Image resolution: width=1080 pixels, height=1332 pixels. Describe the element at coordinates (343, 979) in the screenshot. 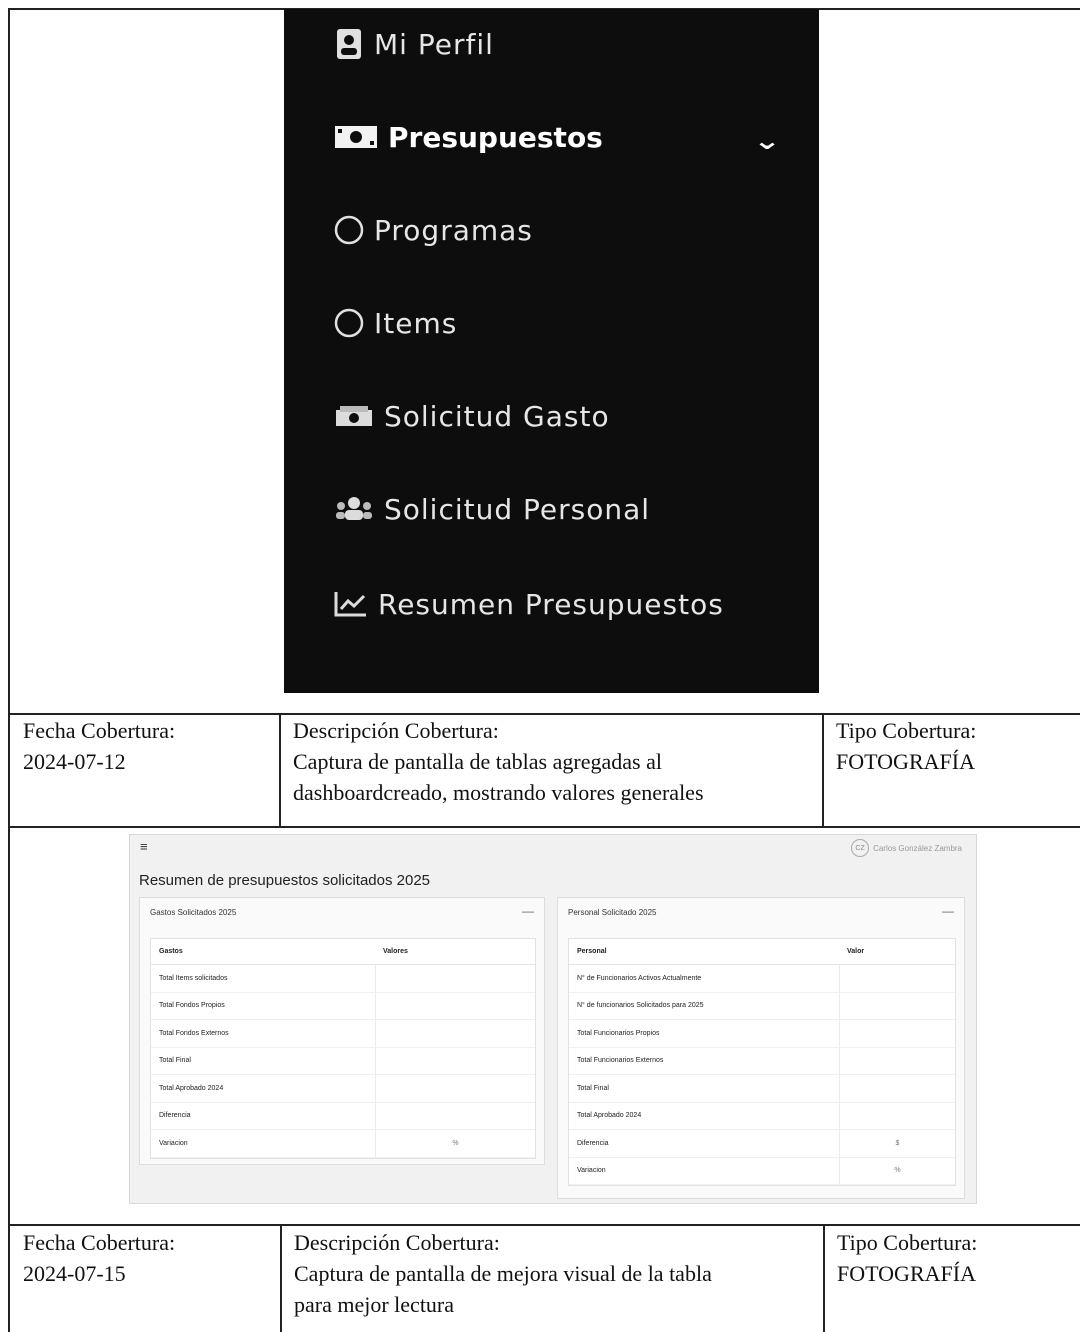

I see `table-row: Total Items solicitados` at that location.